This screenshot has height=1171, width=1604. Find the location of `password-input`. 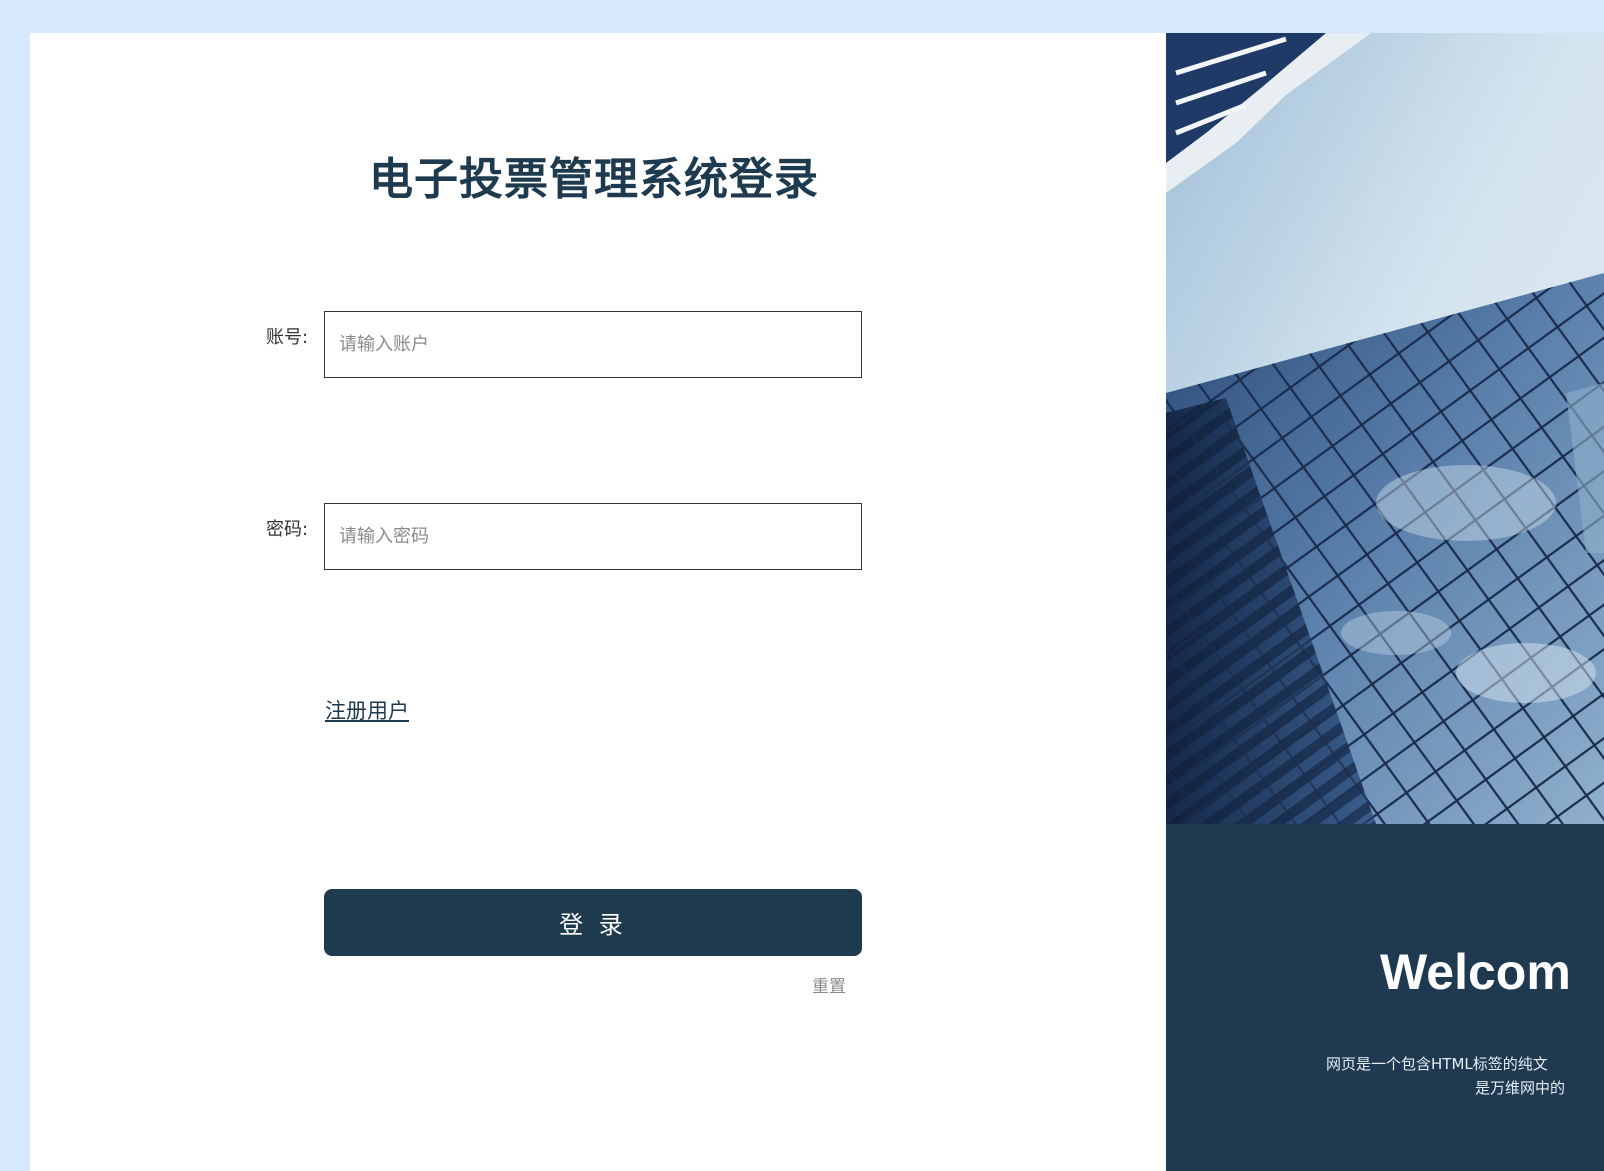

password-input is located at coordinates (593, 536).